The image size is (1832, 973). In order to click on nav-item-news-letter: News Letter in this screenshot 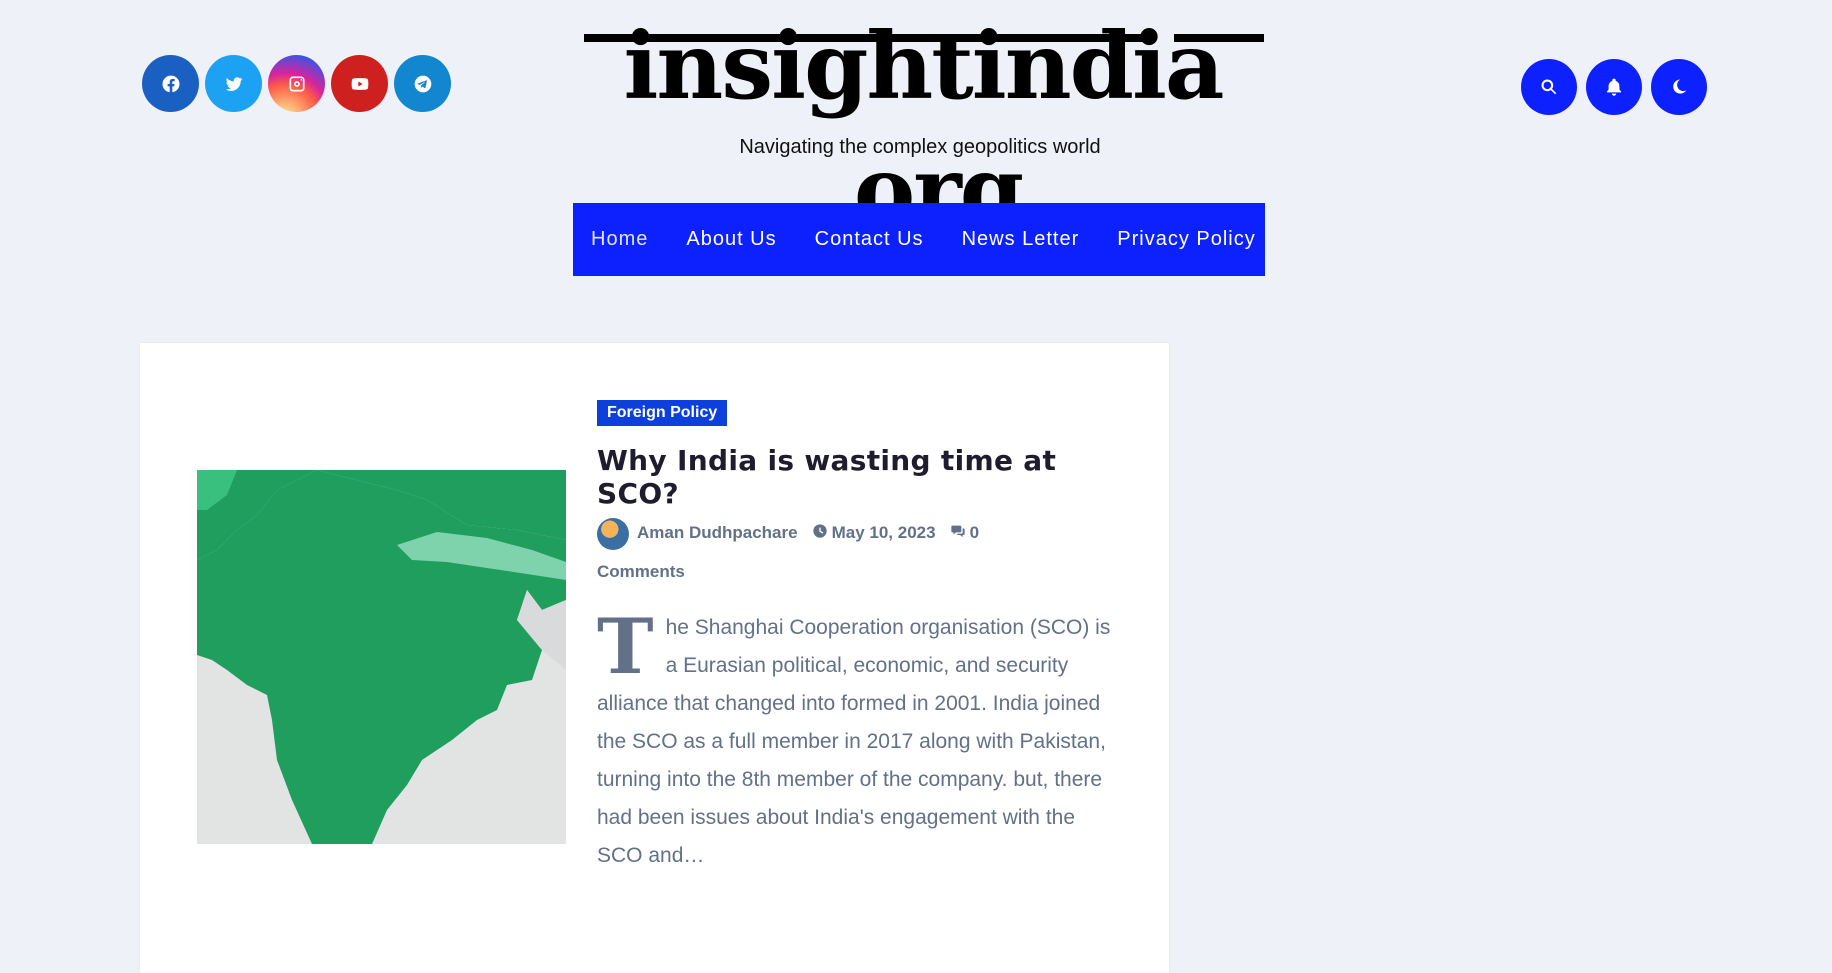, I will do `click(1021, 239)`.